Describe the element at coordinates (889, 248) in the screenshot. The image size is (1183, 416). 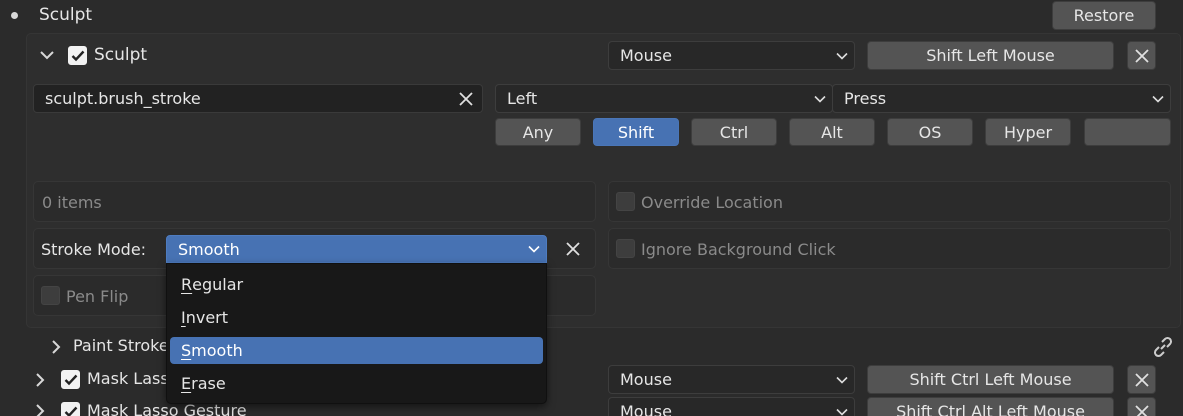
I see `ignore-background-box: Ignore Background Click` at that location.